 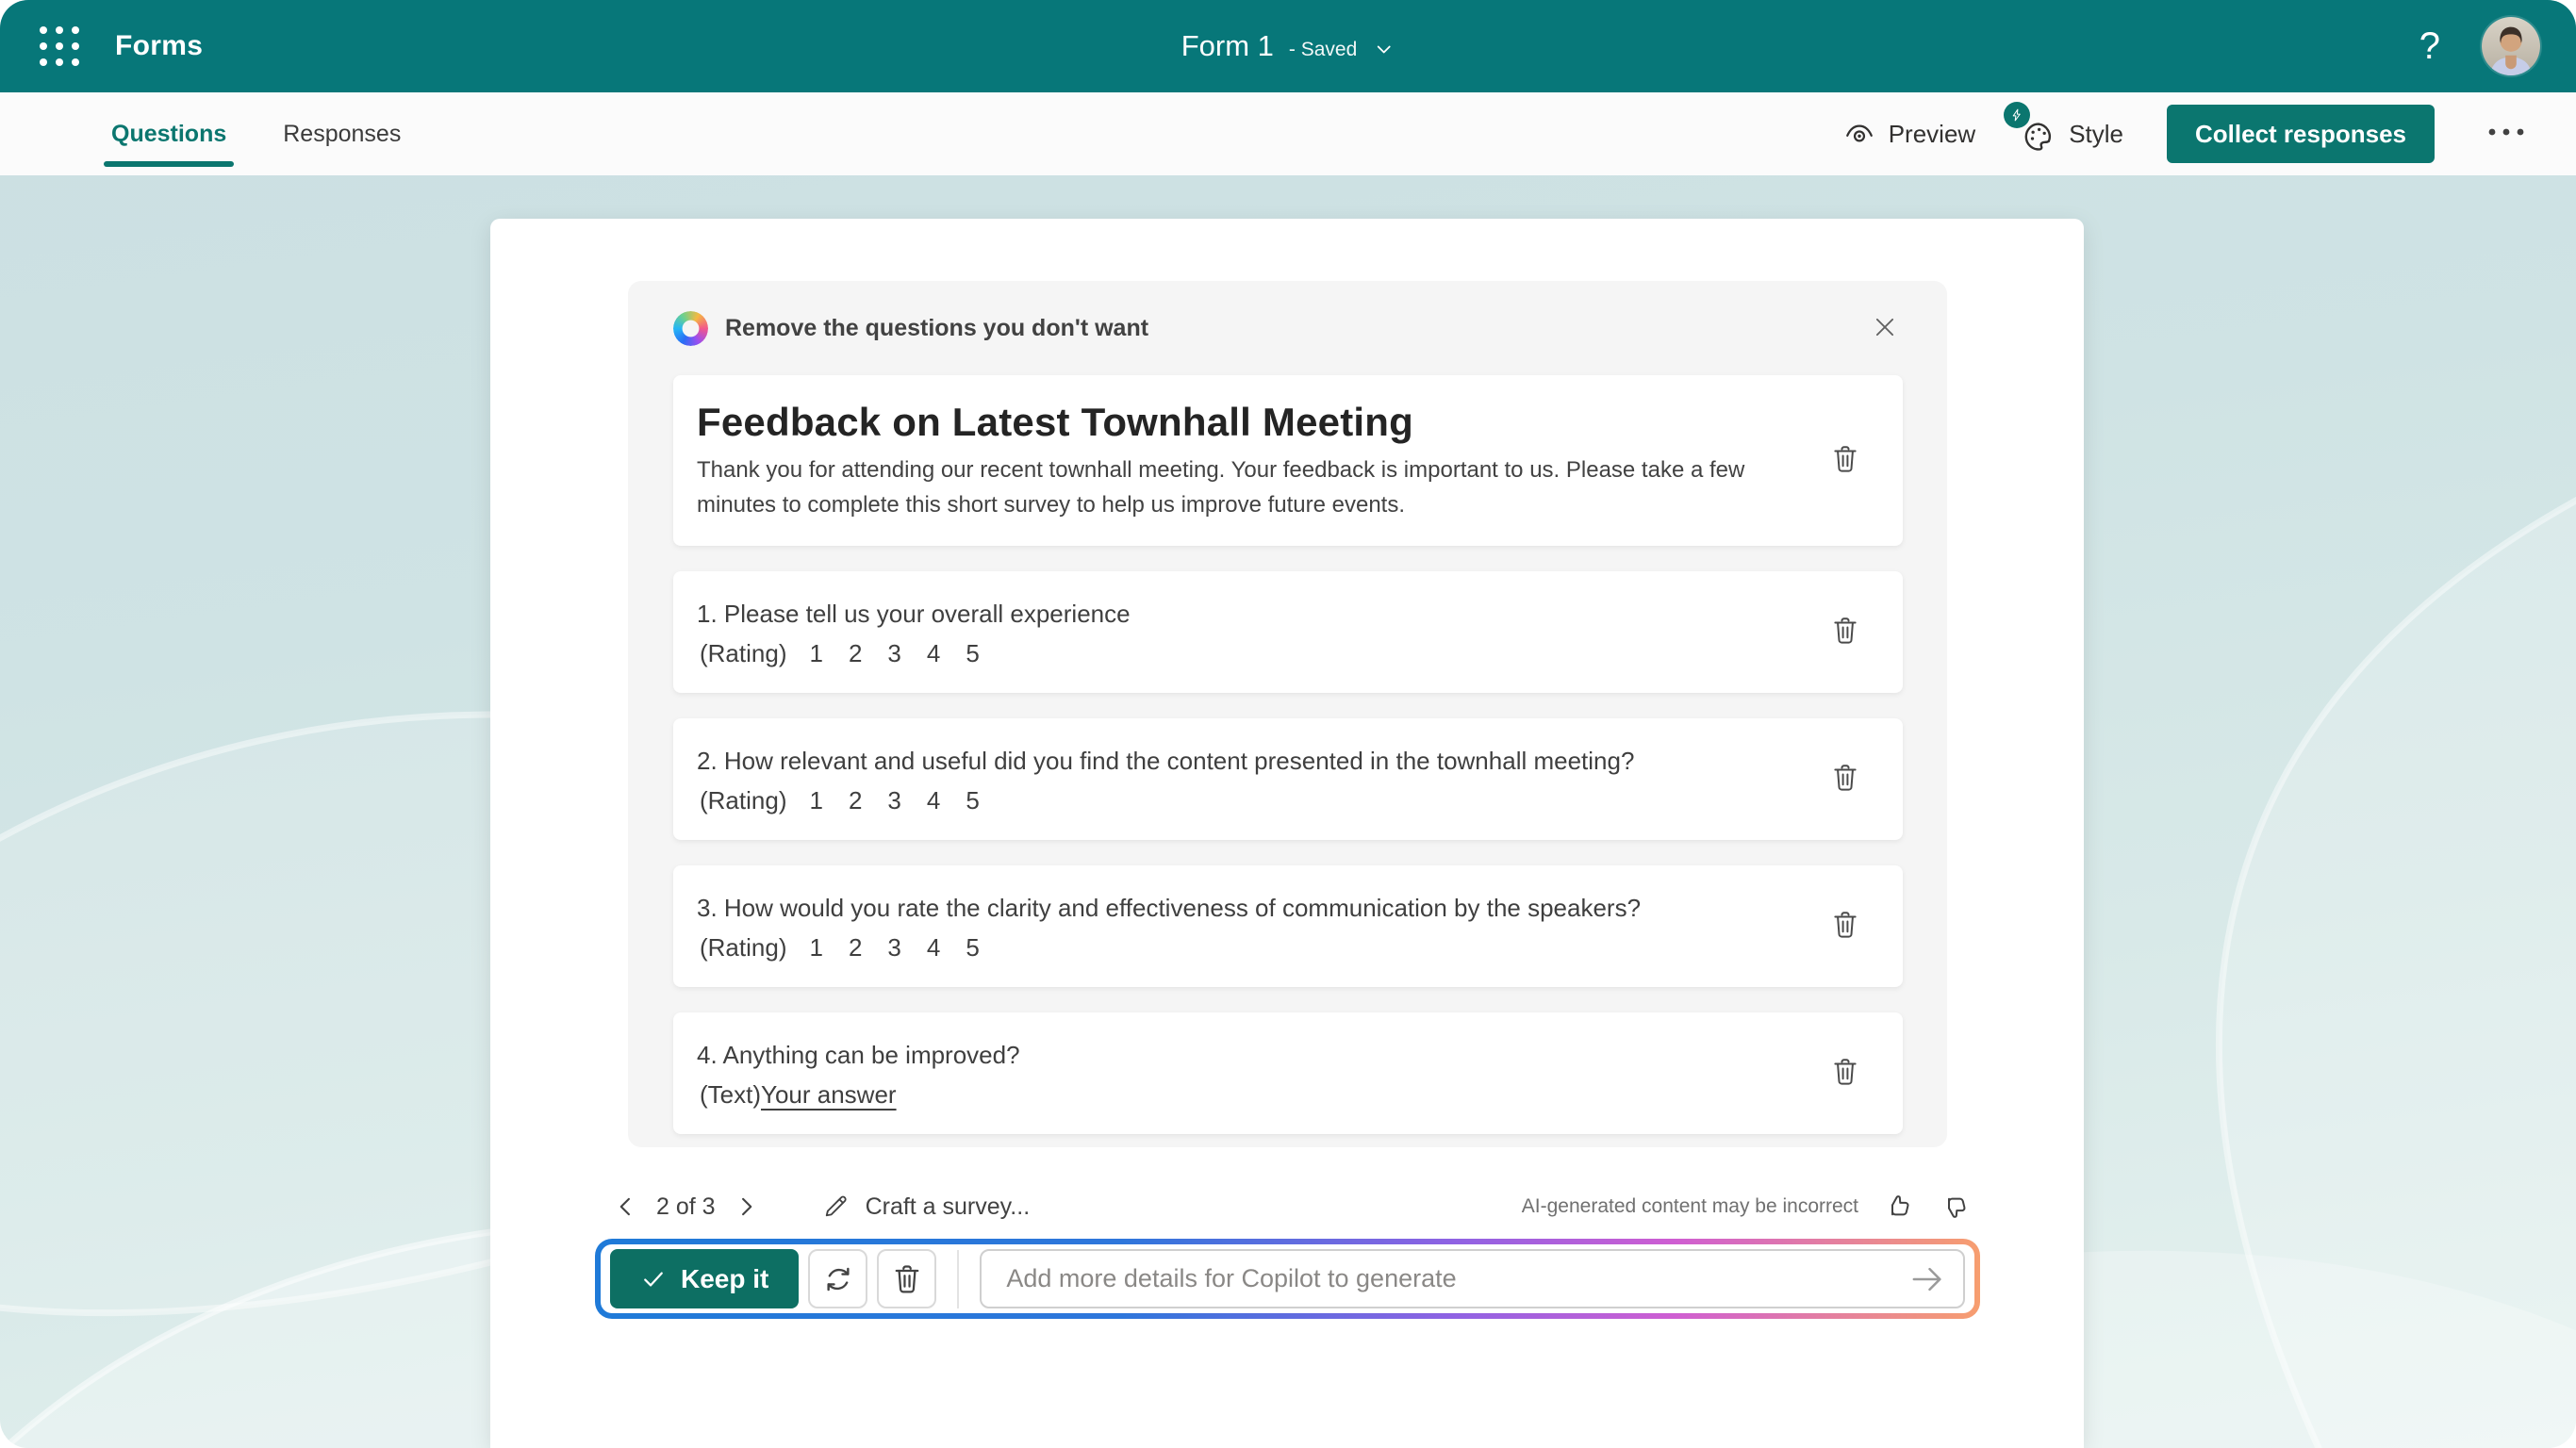 I want to click on refresh-icon, so click(x=838, y=1279).